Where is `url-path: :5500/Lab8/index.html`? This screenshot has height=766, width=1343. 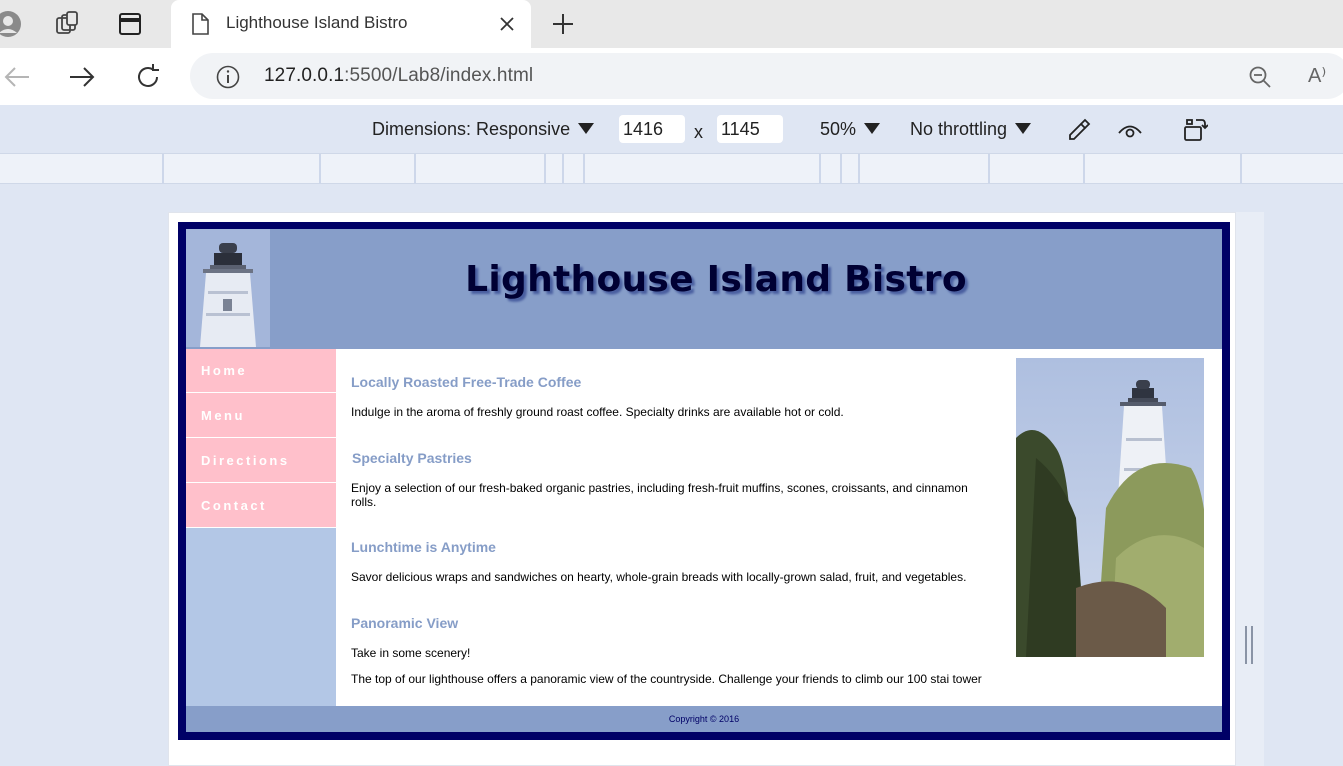 url-path: :5500/Lab8/index.html is located at coordinates (439, 75).